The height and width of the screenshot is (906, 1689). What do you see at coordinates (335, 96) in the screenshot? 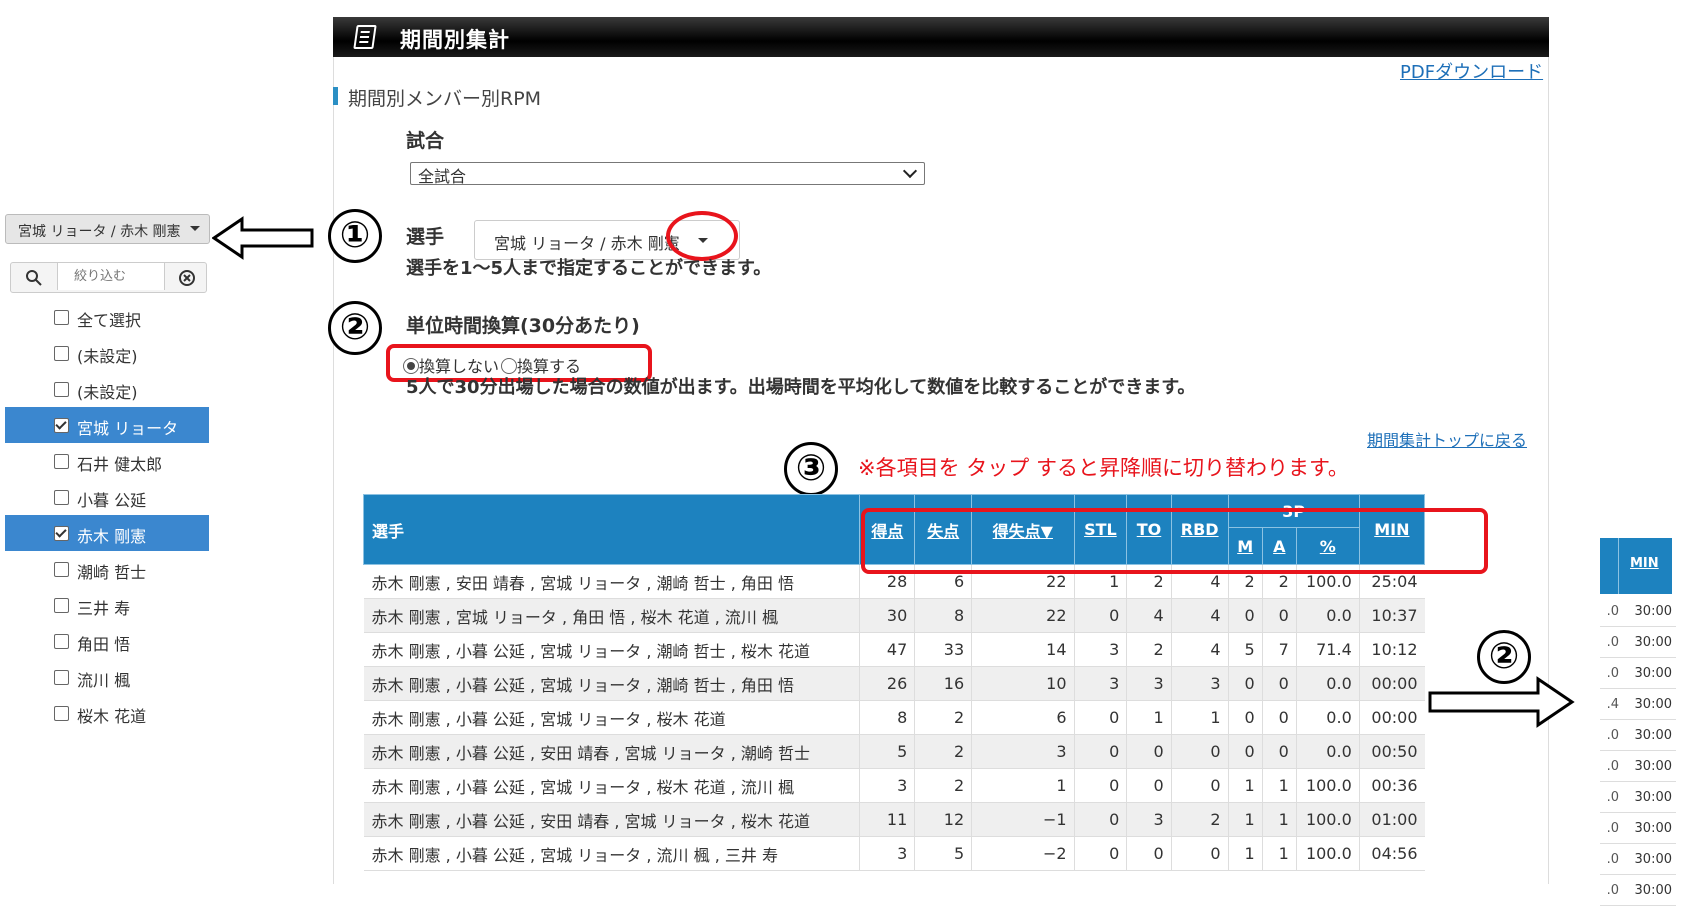
I see `section-marker` at bounding box center [335, 96].